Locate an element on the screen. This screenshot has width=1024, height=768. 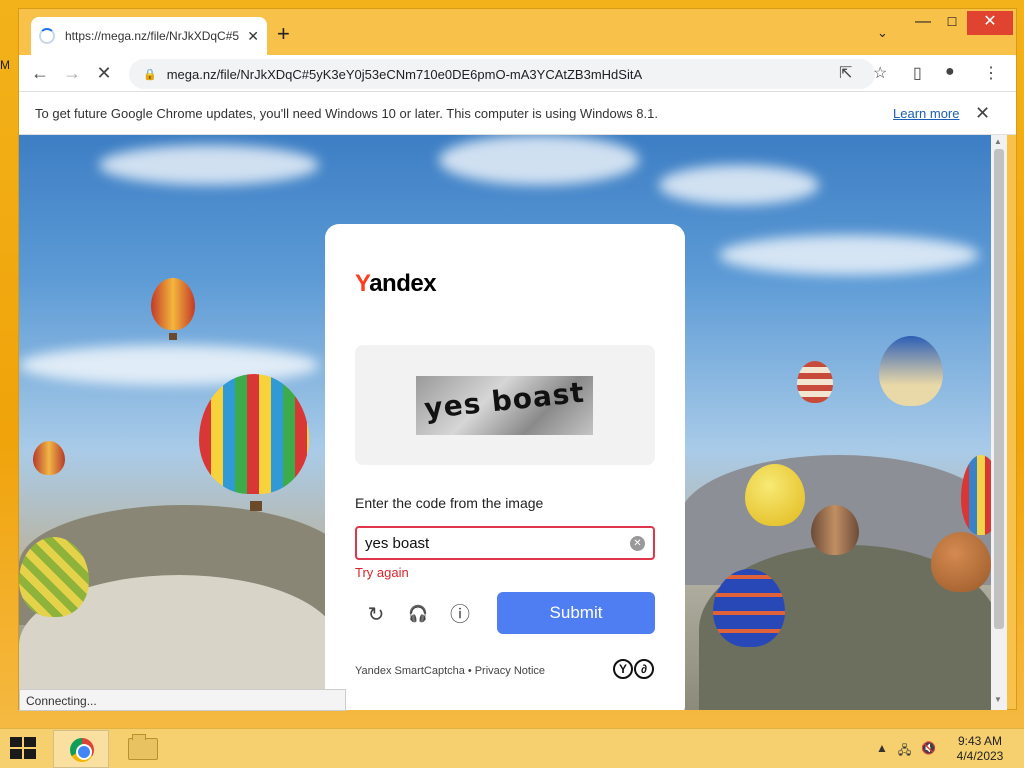
captcha-input-value: yes boast is located at coordinates (397, 543).